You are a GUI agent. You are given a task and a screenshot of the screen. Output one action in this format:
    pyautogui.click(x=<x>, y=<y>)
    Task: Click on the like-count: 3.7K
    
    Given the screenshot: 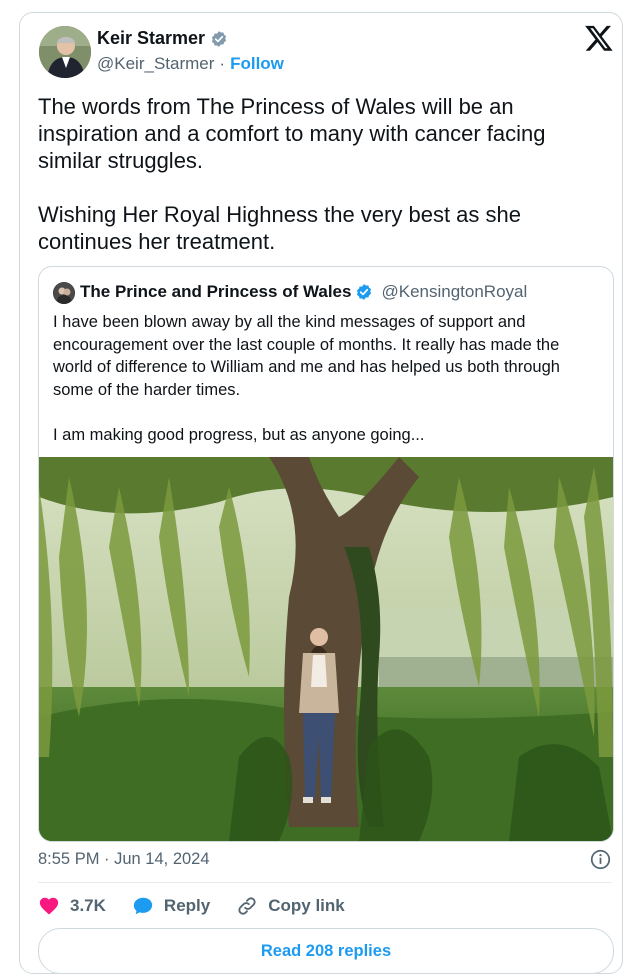 What is the action you would take?
    pyautogui.click(x=88, y=905)
    